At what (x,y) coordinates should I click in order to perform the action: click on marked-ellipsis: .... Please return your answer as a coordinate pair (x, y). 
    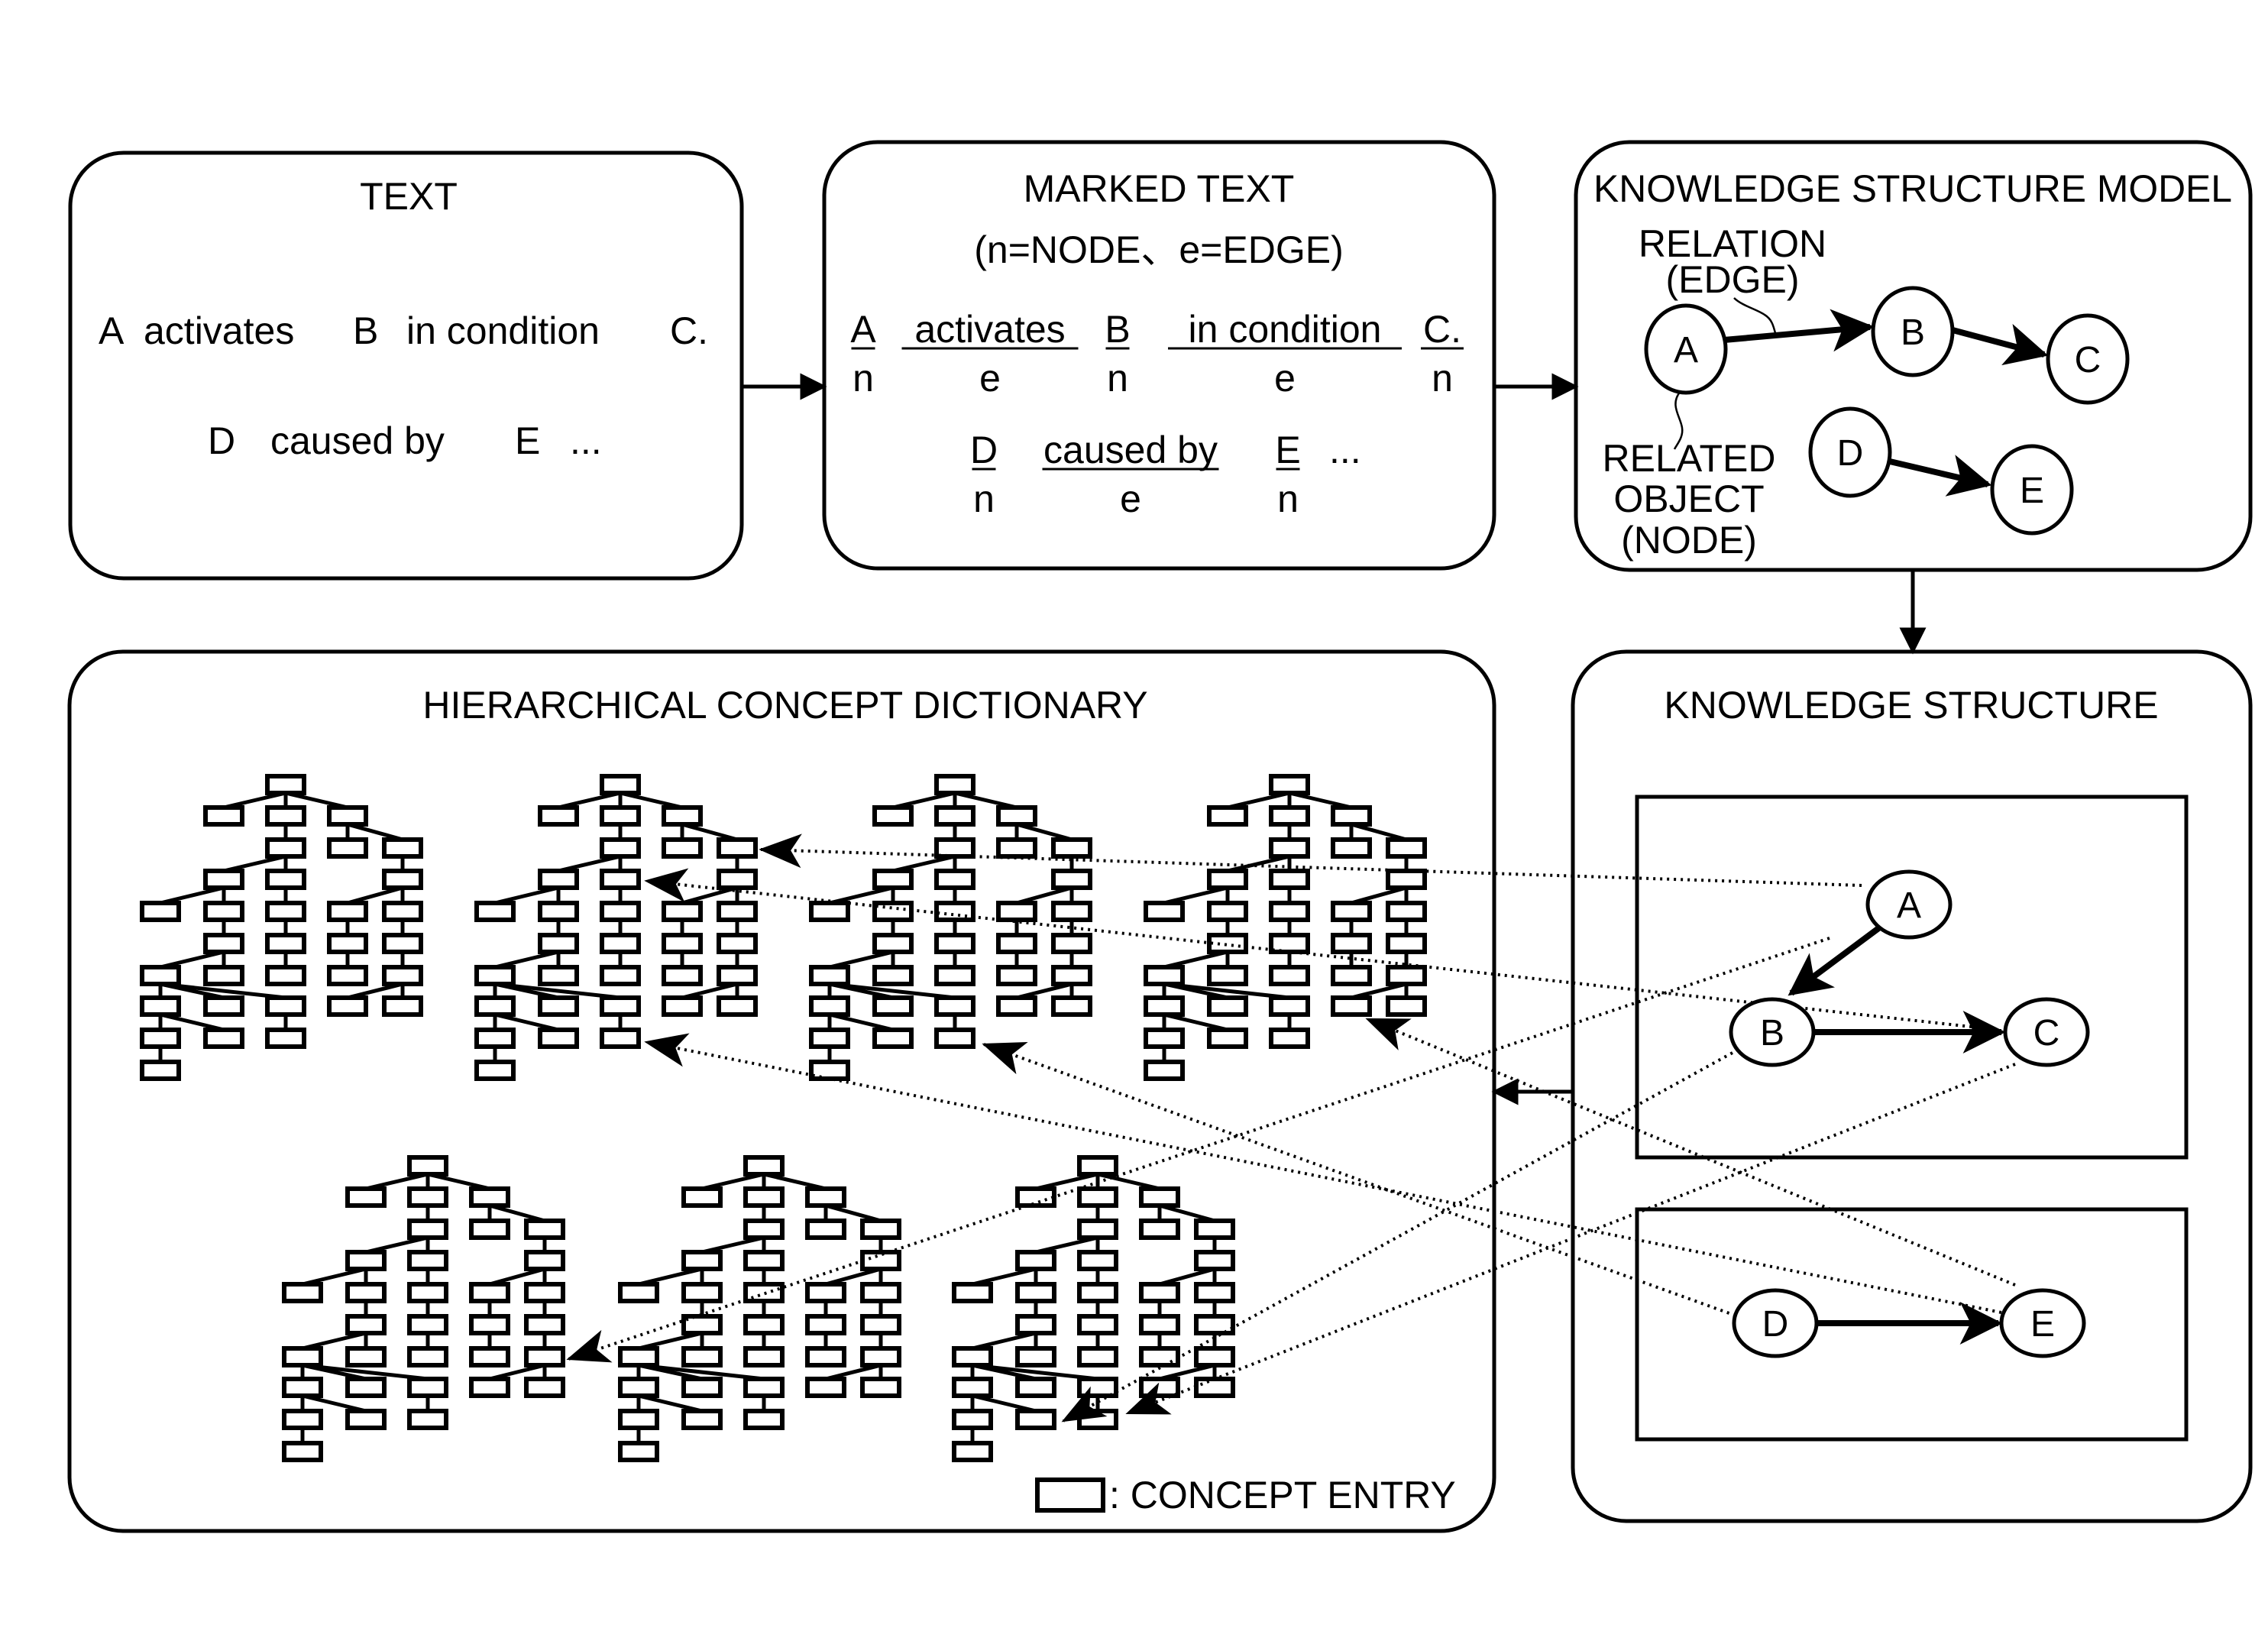
    Looking at the image, I should click on (1345, 450).